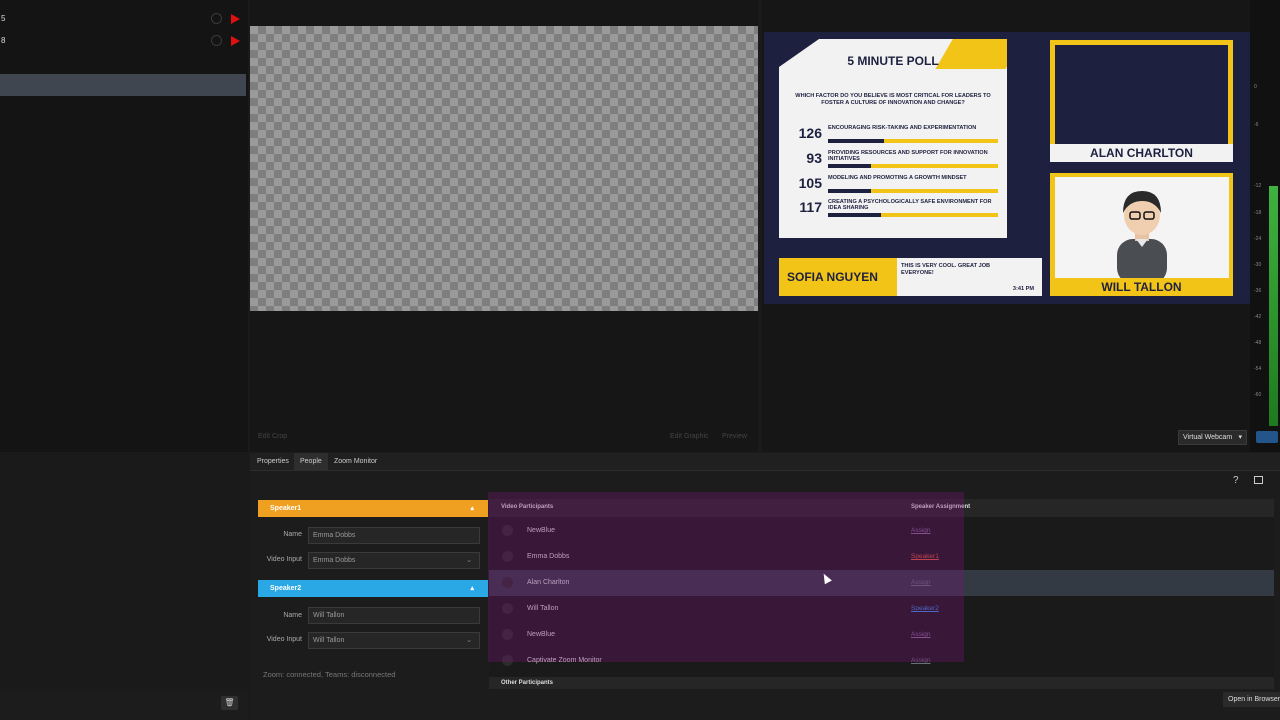 The width and height of the screenshot is (1280, 720). I want to click on scene-toolbar, so click(124, 706).